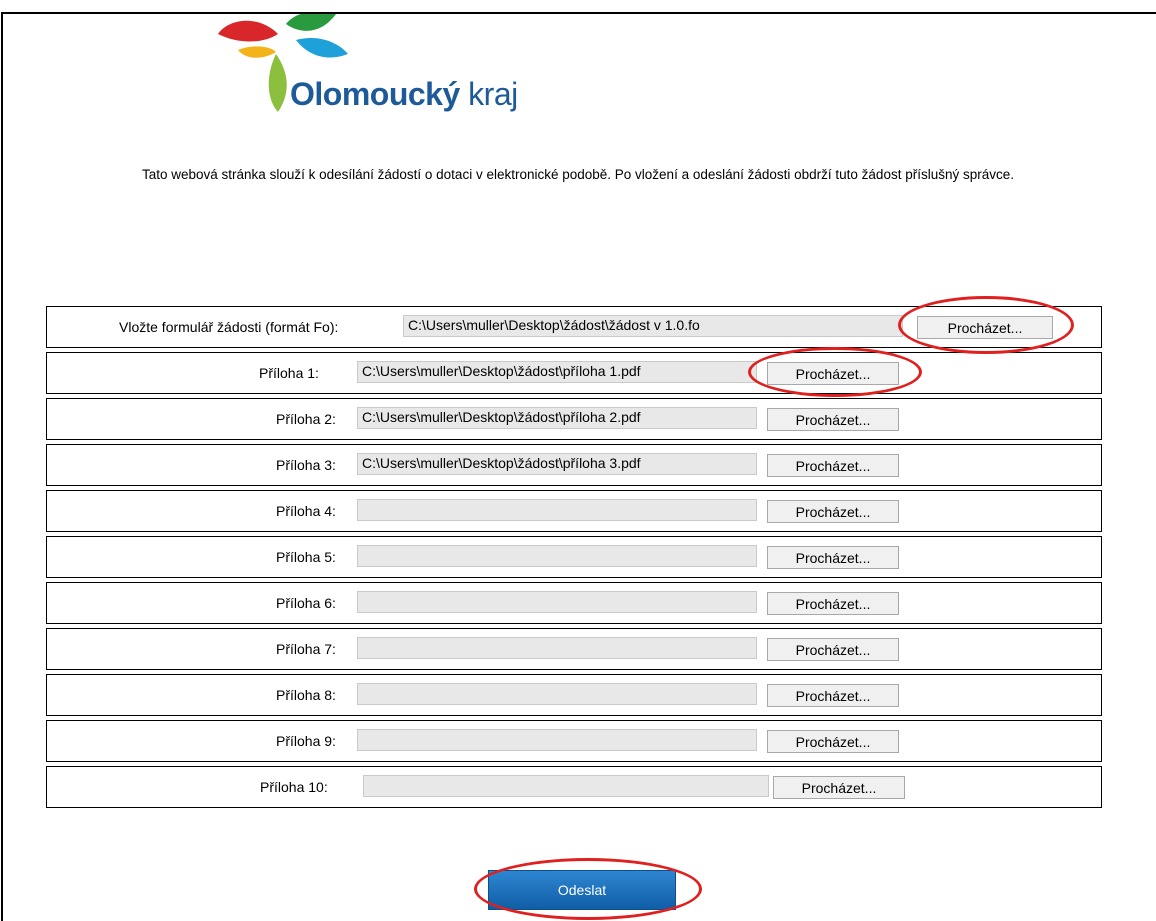 The width and height of the screenshot is (1156, 921). Describe the element at coordinates (306, 741) in the screenshot. I see `attachment-9-label: Příloha 9:` at that location.